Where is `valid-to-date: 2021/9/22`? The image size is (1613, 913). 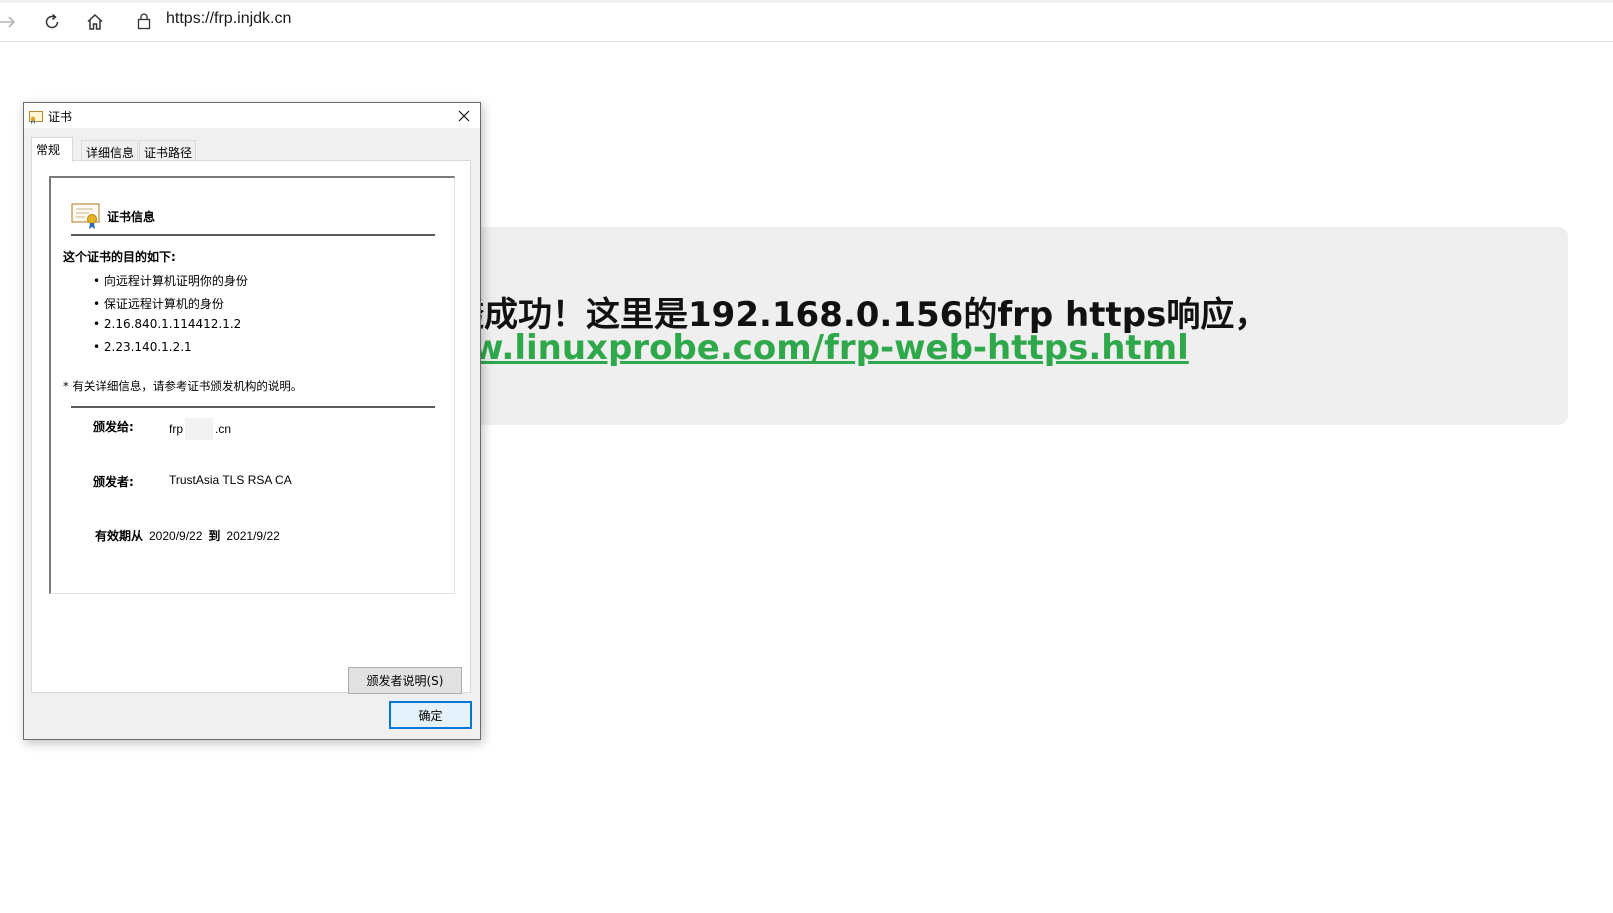 valid-to-date: 2021/9/22 is located at coordinates (253, 536).